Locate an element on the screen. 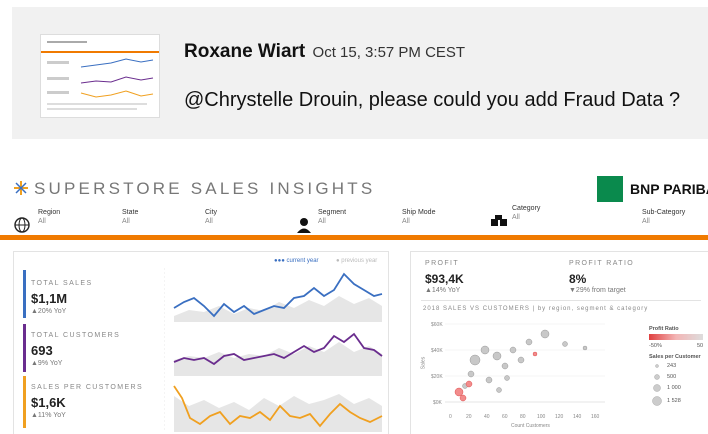 The height and width of the screenshot is (434, 708). profit-ratio-change: ▼29% from target is located at coordinates (597, 290).